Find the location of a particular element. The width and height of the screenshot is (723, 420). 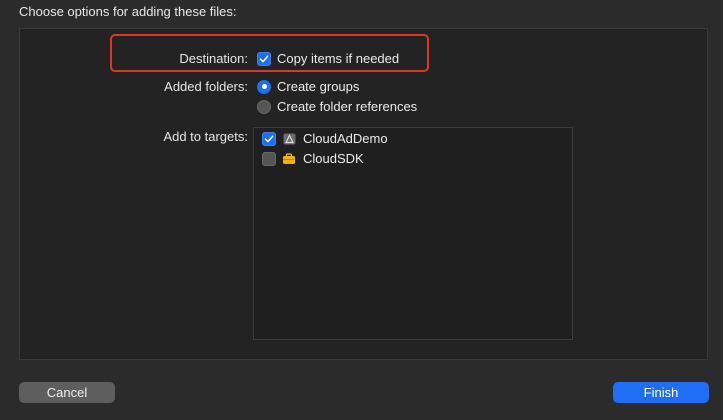

create-folder-references-label: Create folder references is located at coordinates (347, 106).